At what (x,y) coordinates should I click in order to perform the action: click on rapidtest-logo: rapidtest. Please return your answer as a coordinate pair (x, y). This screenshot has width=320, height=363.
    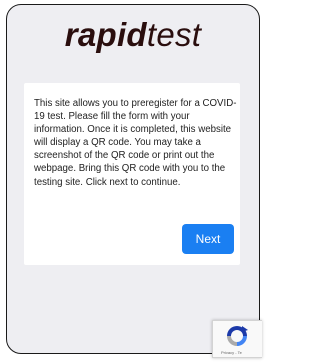
    Looking at the image, I should click on (133, 35).